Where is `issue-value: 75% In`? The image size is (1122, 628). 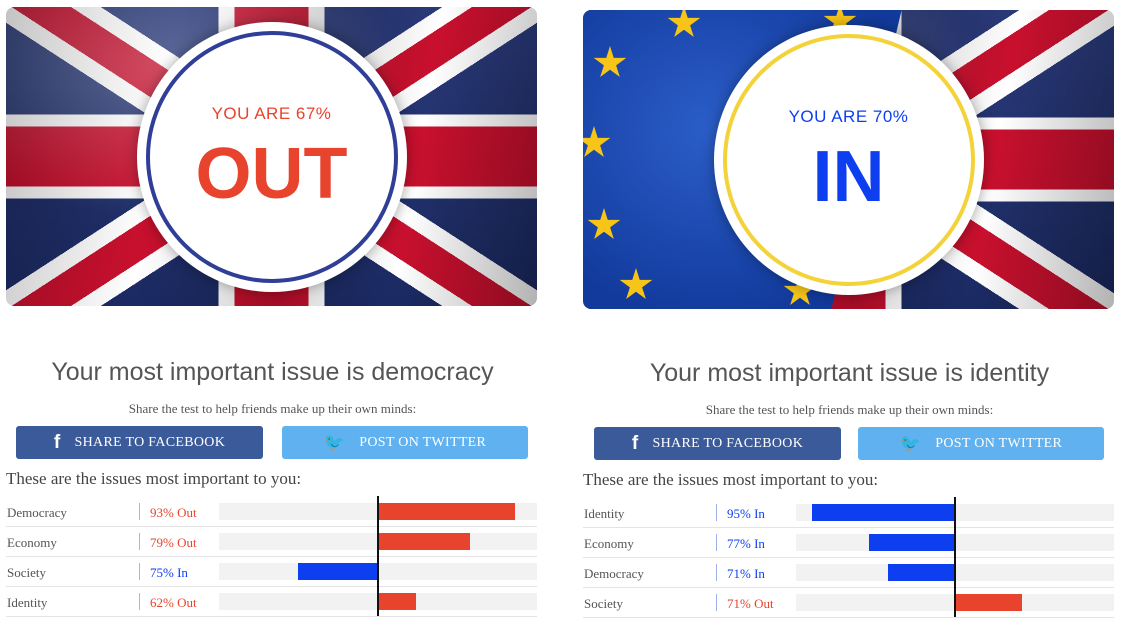
issue-value: 75% In is located at coordinates (169, 572).